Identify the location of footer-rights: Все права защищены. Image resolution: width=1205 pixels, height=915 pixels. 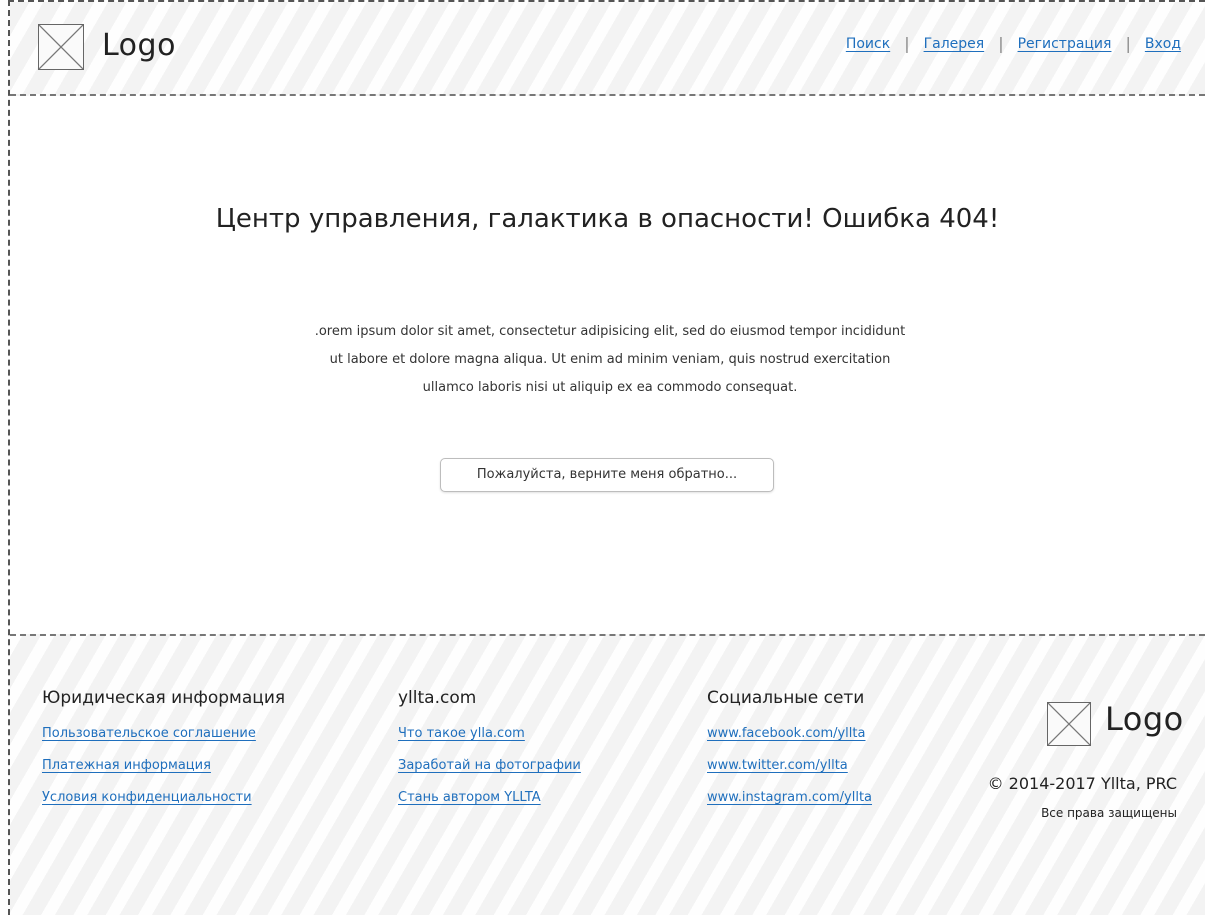
(1109, 813).